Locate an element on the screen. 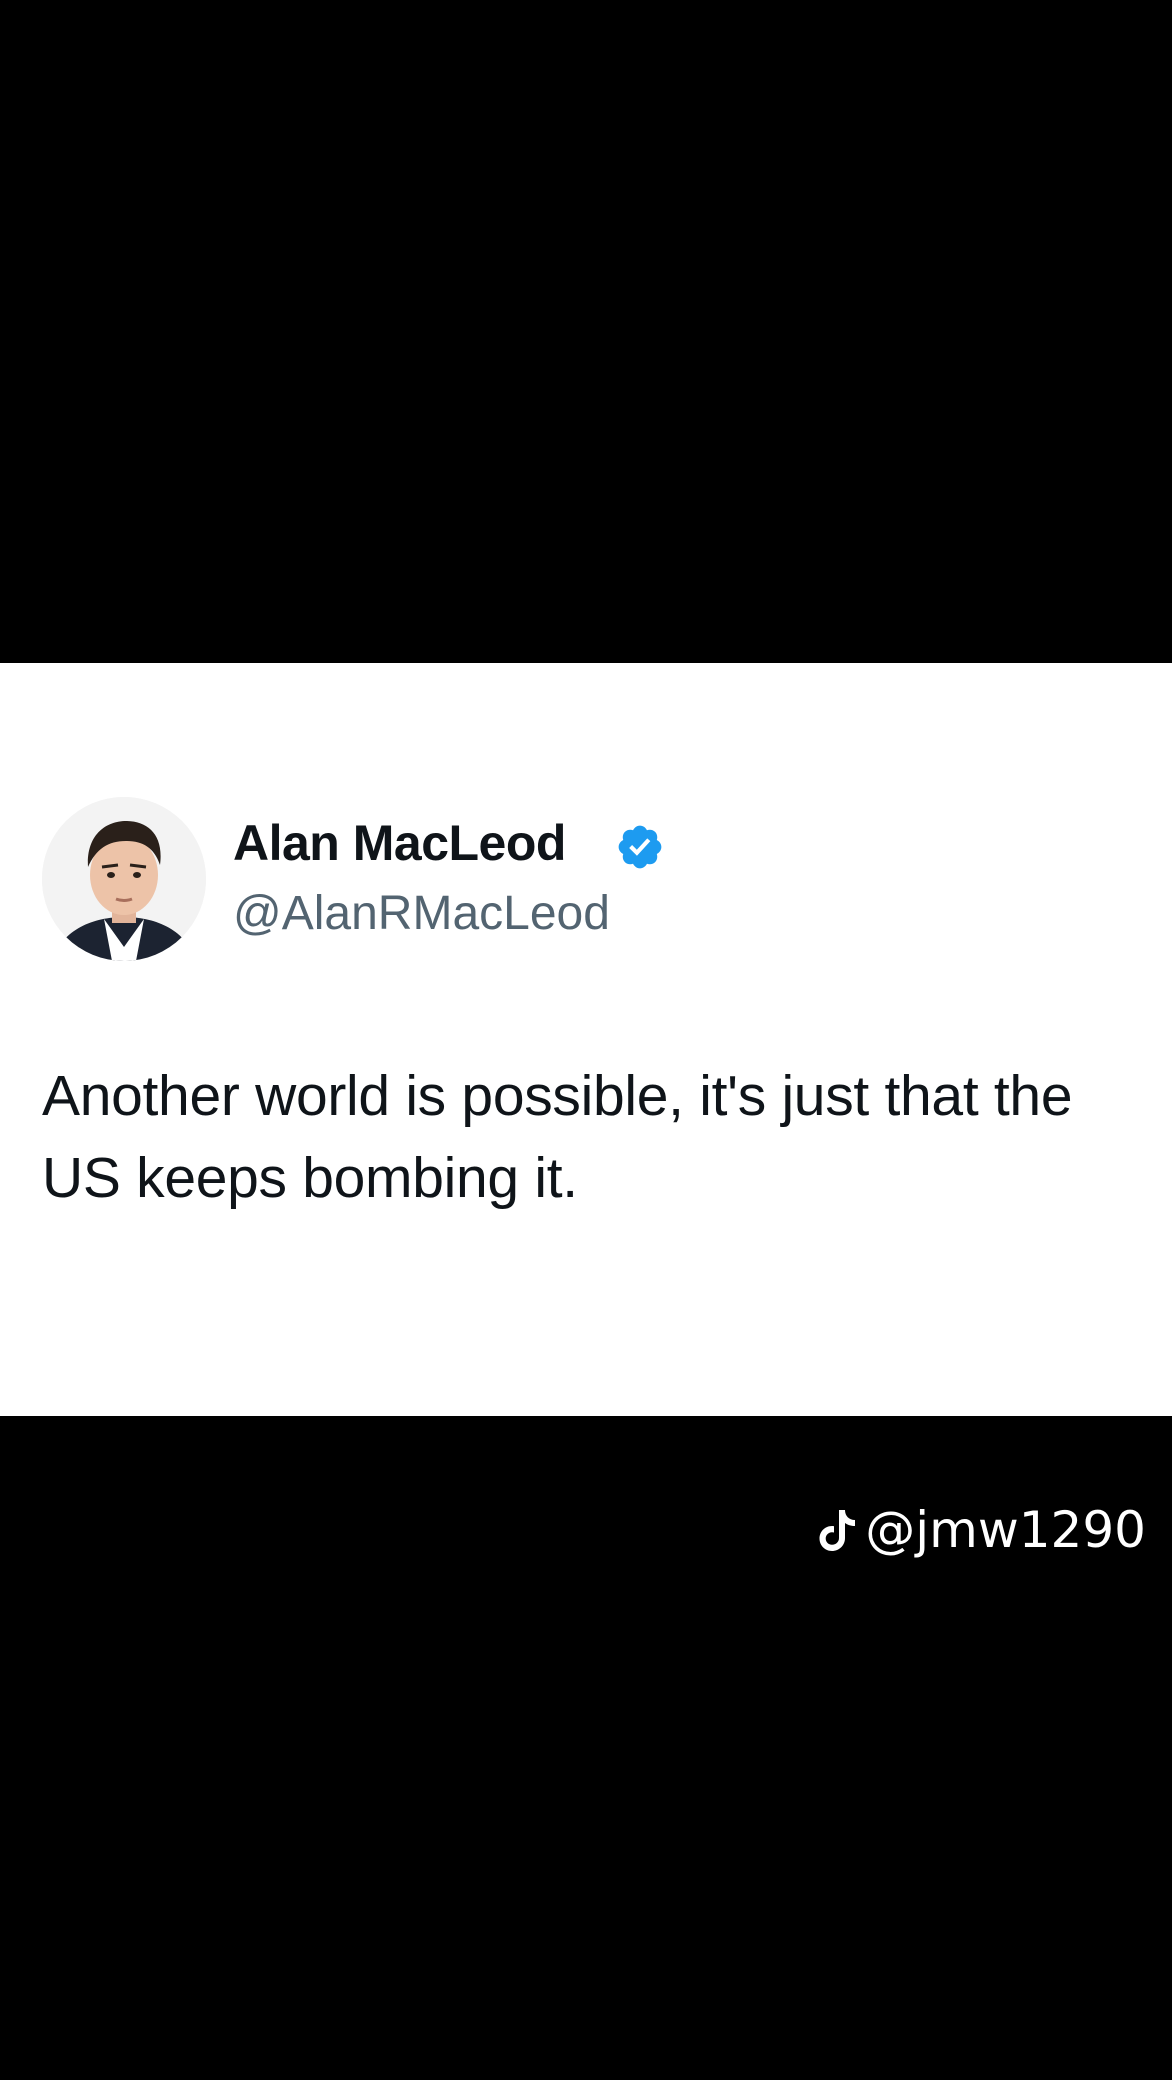 The image size is (1172, 2080). verified-badge-icon is located at coordinates (640, 847).